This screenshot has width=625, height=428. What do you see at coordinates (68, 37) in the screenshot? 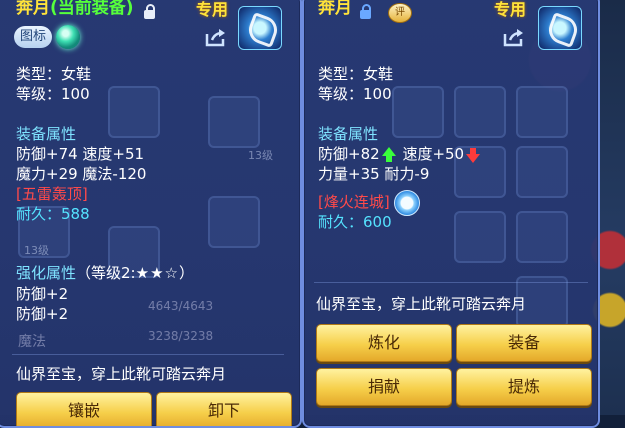
I see `orb-icon` at bounding box center [68, 37].